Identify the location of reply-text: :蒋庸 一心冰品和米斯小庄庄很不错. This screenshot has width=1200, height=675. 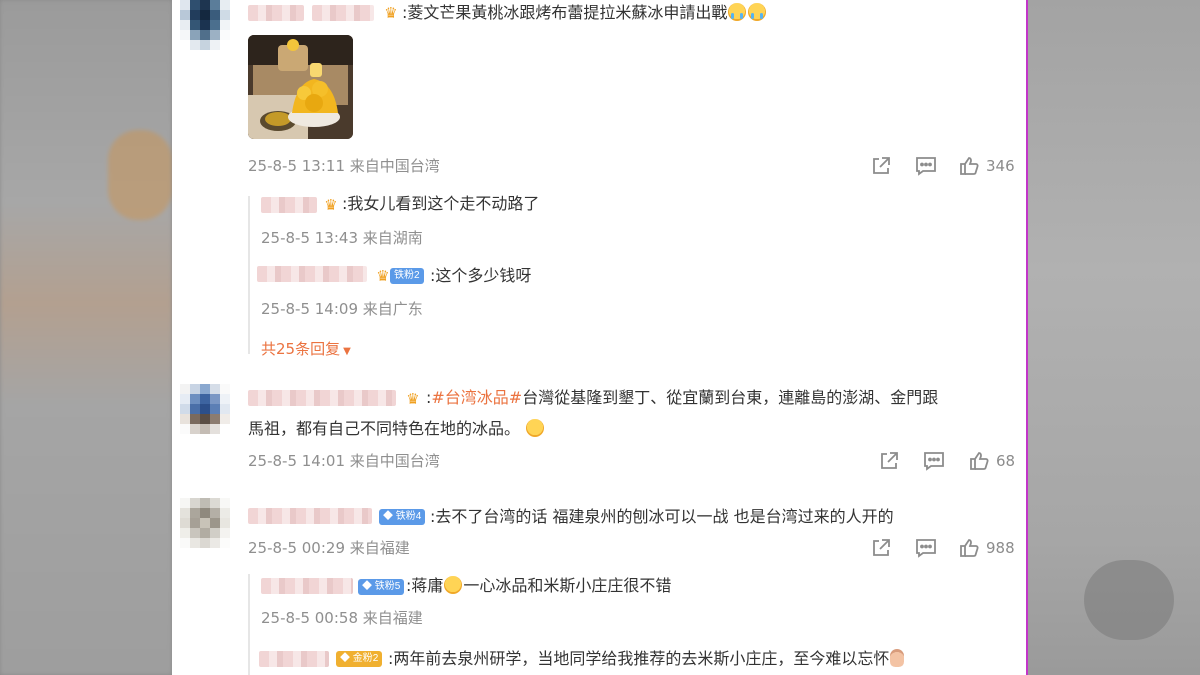
(538, 586).